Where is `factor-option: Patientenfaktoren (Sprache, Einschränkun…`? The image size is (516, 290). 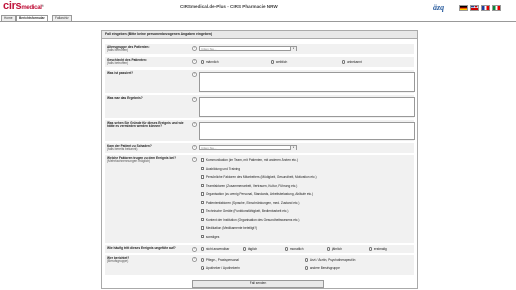 factor-option: Patientenfaktoren (Sprache, Einschränkun… is located at coordinates (250, 203).